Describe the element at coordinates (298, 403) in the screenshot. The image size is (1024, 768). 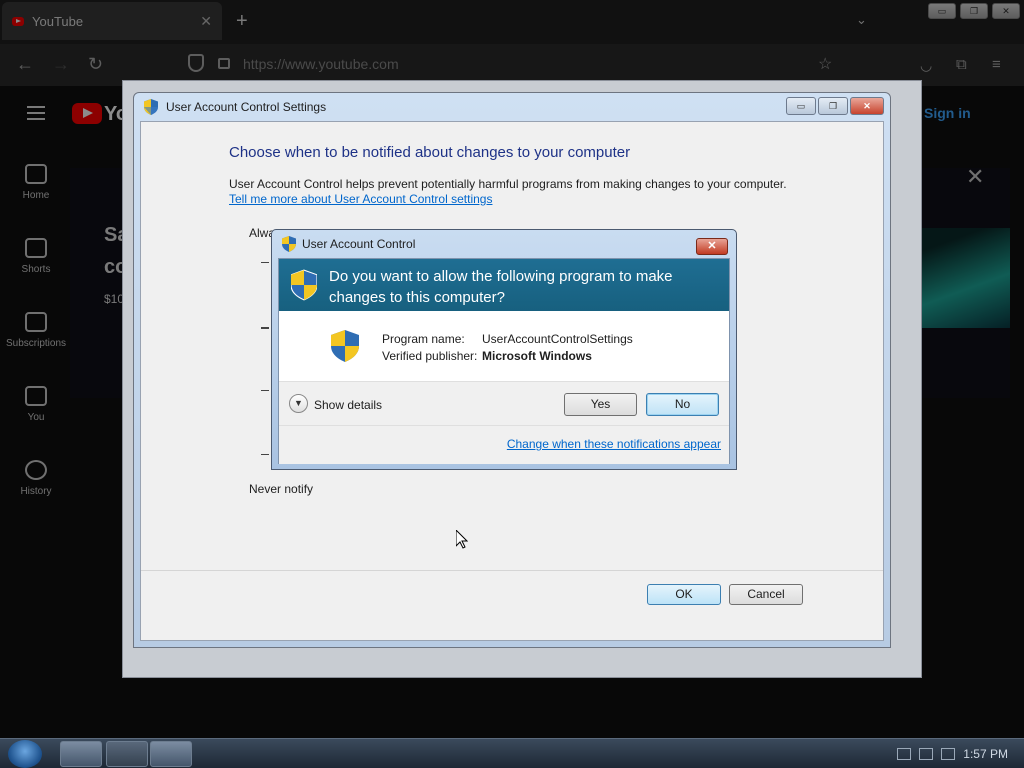
I see `chevron-down-icon: ▼` at that location.